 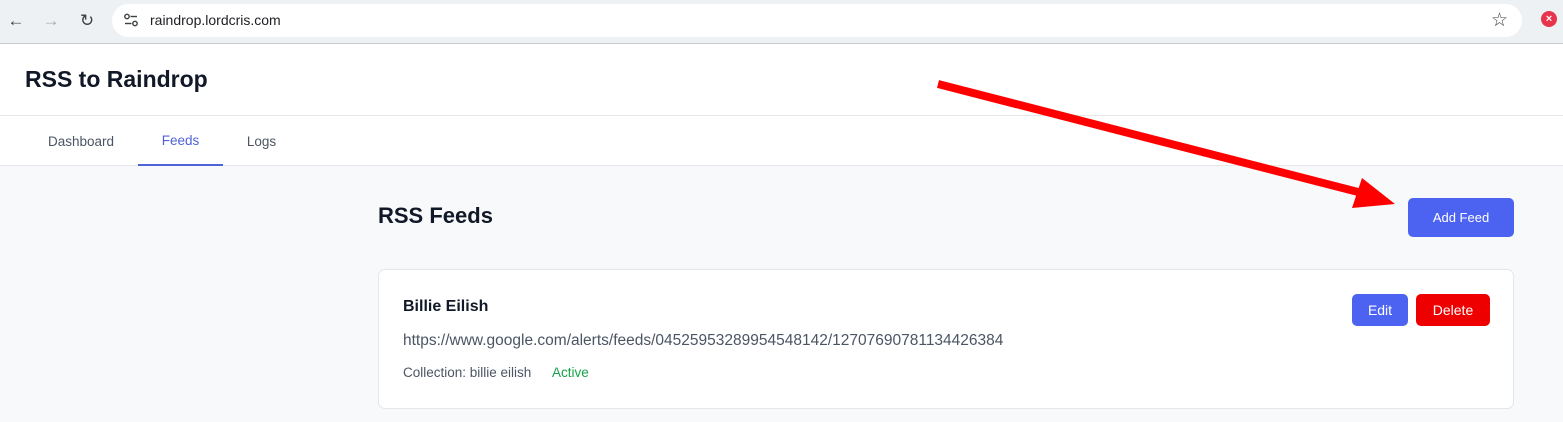 I want to click on arrow-left-icon: ←, so click(x=16, y=20).